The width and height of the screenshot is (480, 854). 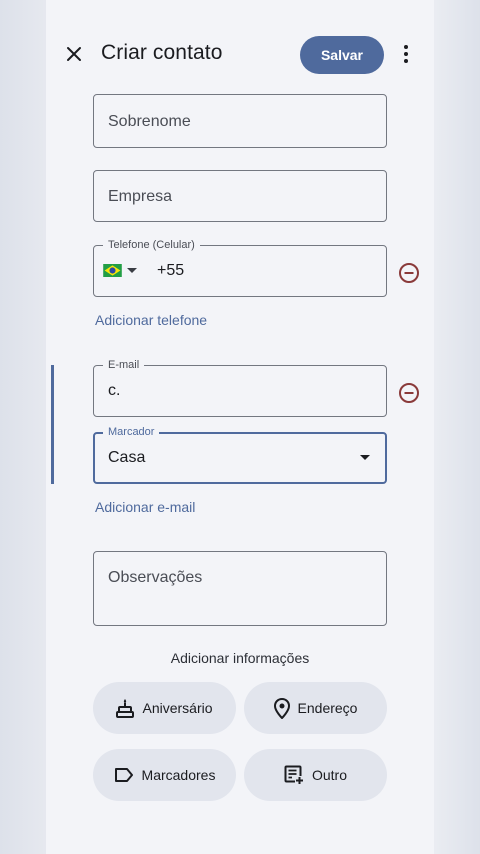 What do you see at coordinates (140, 196) in the screenshot?
I see `company-placeholder: Empresa` at bounding box center [140, 196].